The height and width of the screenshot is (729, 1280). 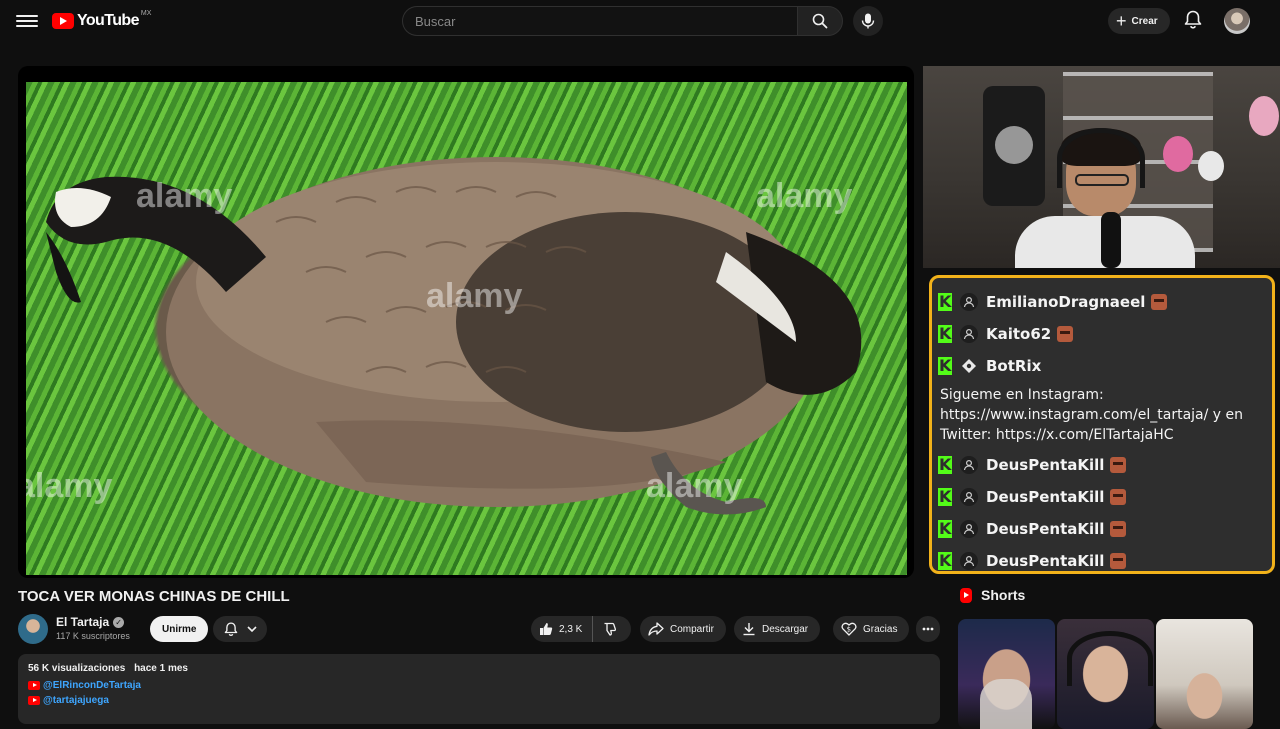 I want to click on heart-dollar-icon: $, so click(x=849, y=629).